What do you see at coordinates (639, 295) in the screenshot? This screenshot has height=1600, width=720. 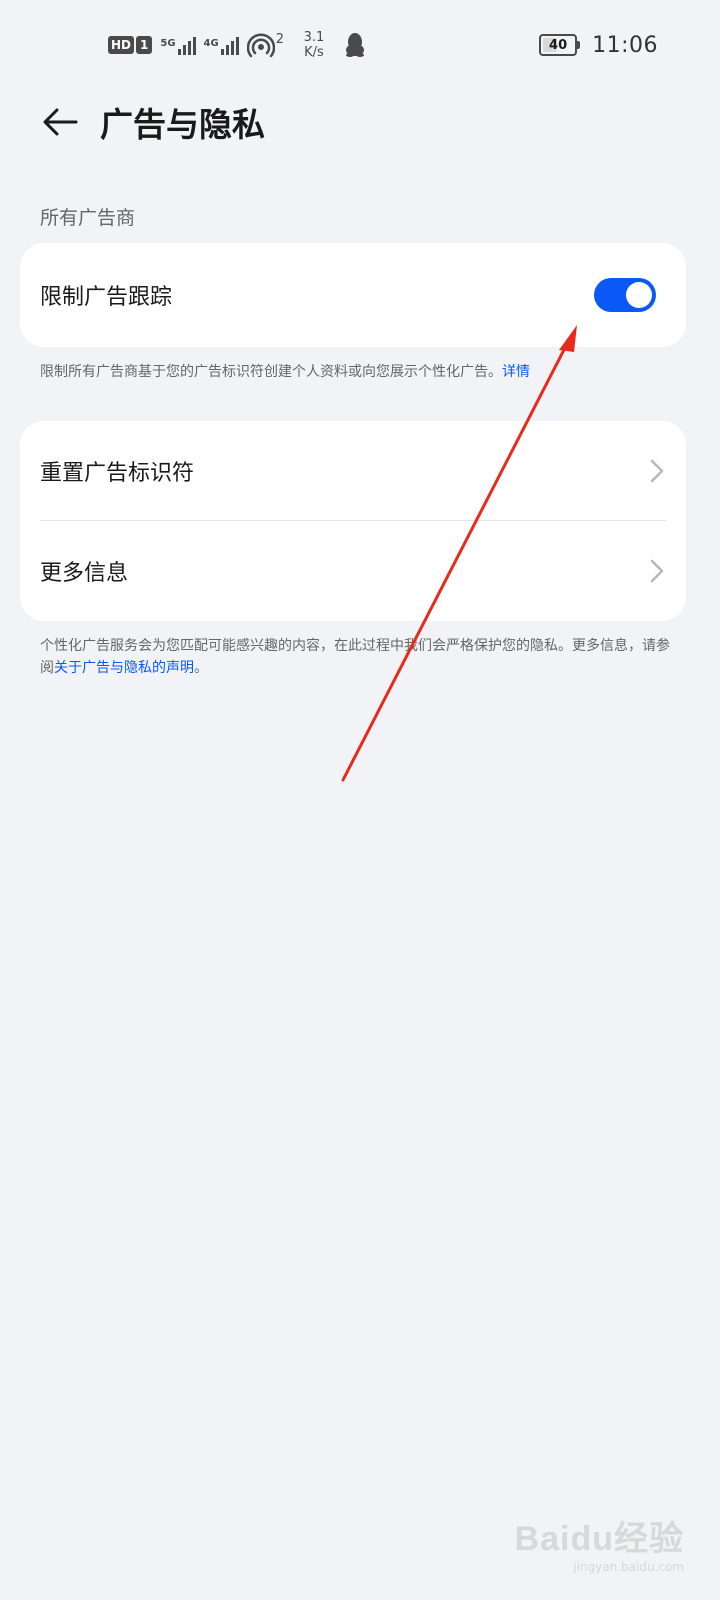 I see `toggle-knob` at bounding box center [639, 295].